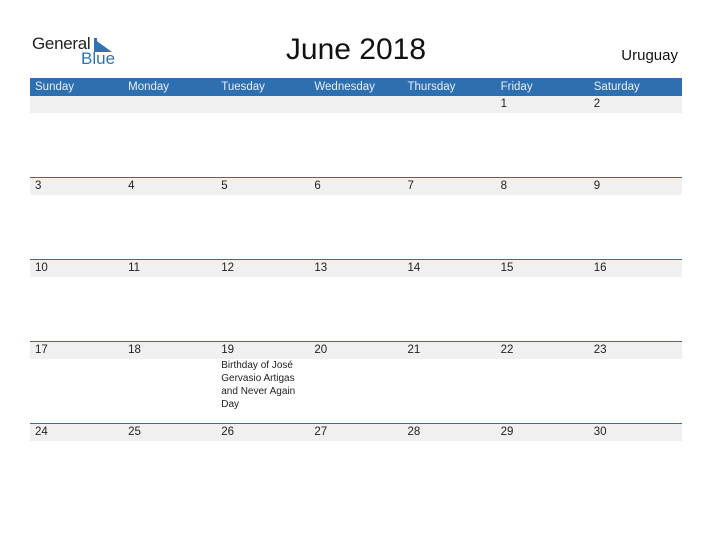 This screenshot has width=712, height=550. What do you see at coordinates (507, 268) in the screenshot?
I see `day-number: 15` at bounding box center [507, 268].